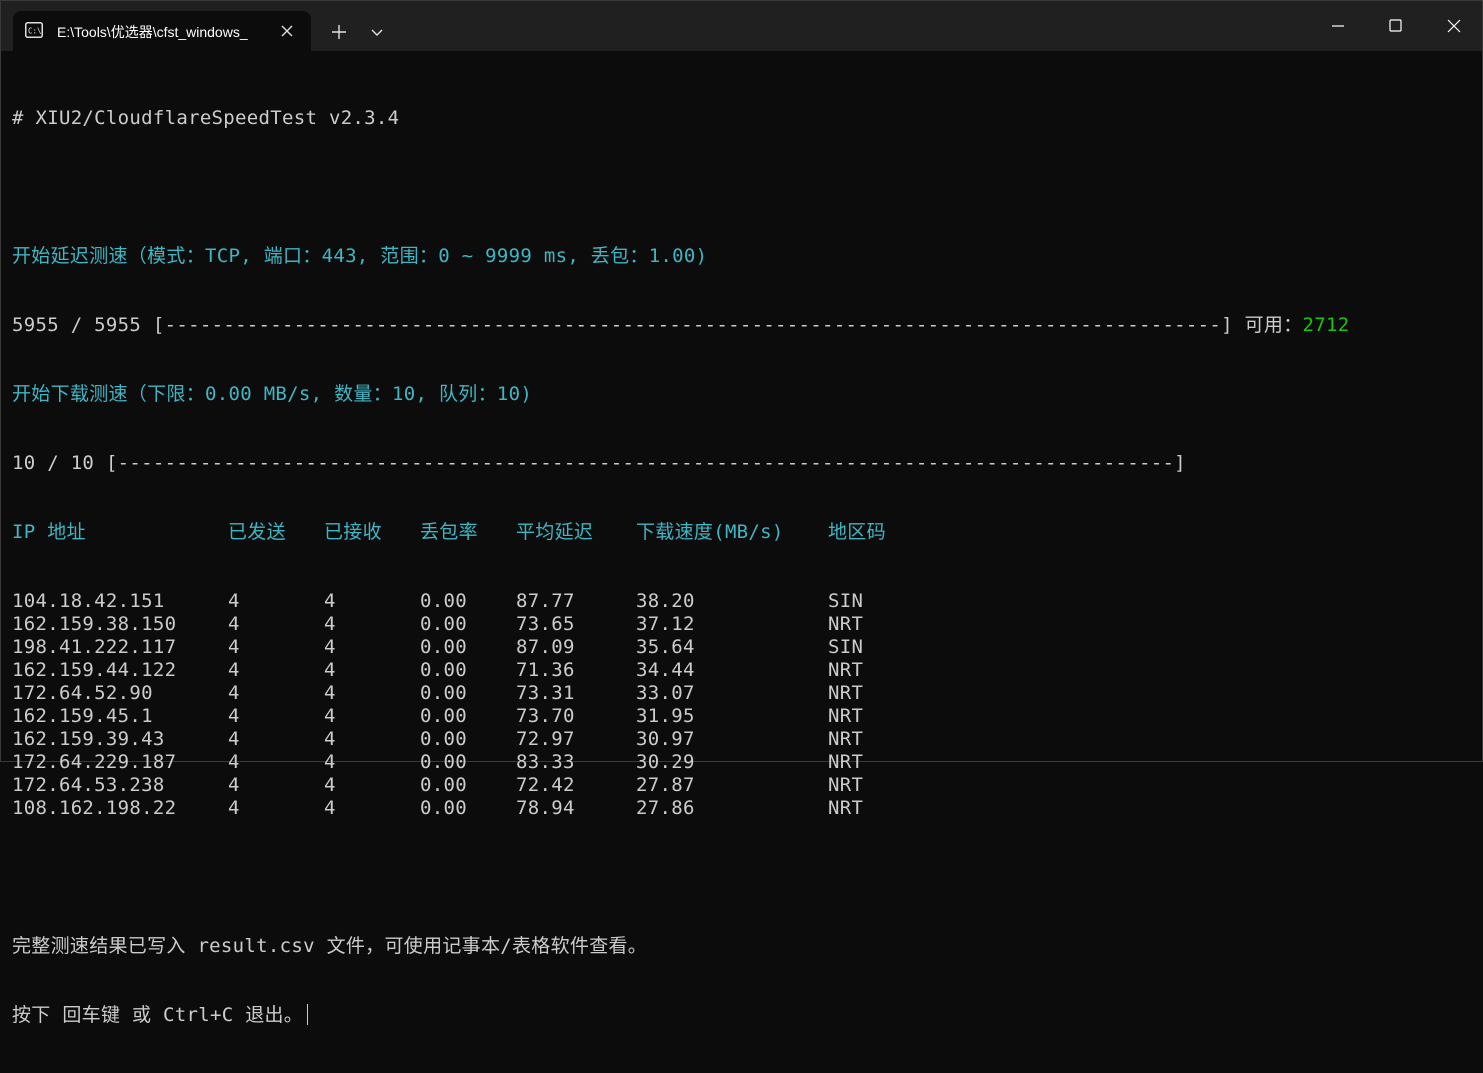 This screenshot has width=1483, height=1073. I want to click on cell-ip: 172.64.53.238, so click(88, 785).